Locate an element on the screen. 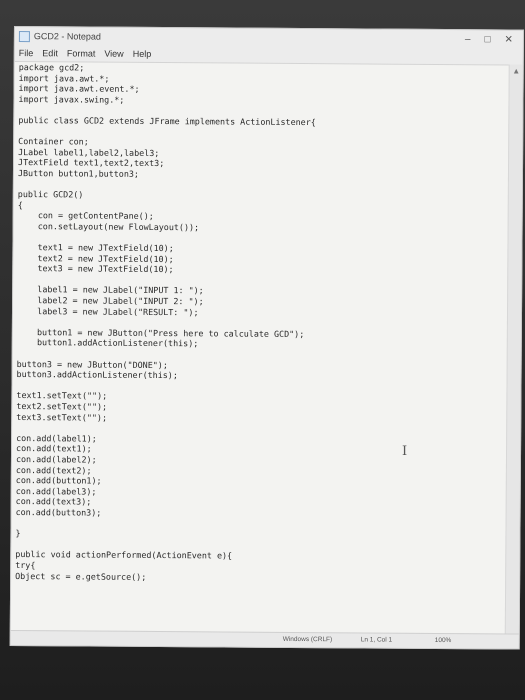 Image resolution: width=525 pixels, height=700 pixels. status-cursor-position: Ln 1, Col 1 is located at coordinates (376, 640).